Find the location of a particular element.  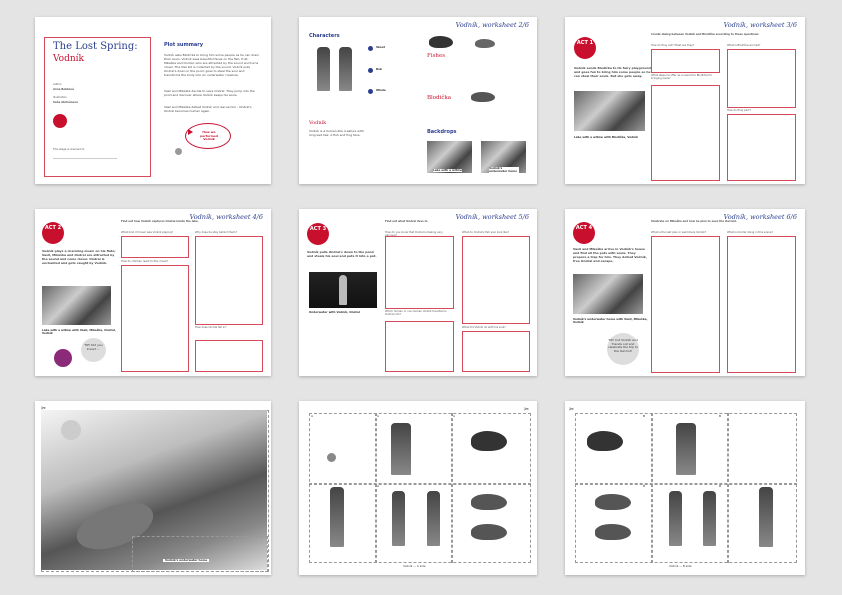

question-2: How do children react to this music? is located at coordinates (145, 261).